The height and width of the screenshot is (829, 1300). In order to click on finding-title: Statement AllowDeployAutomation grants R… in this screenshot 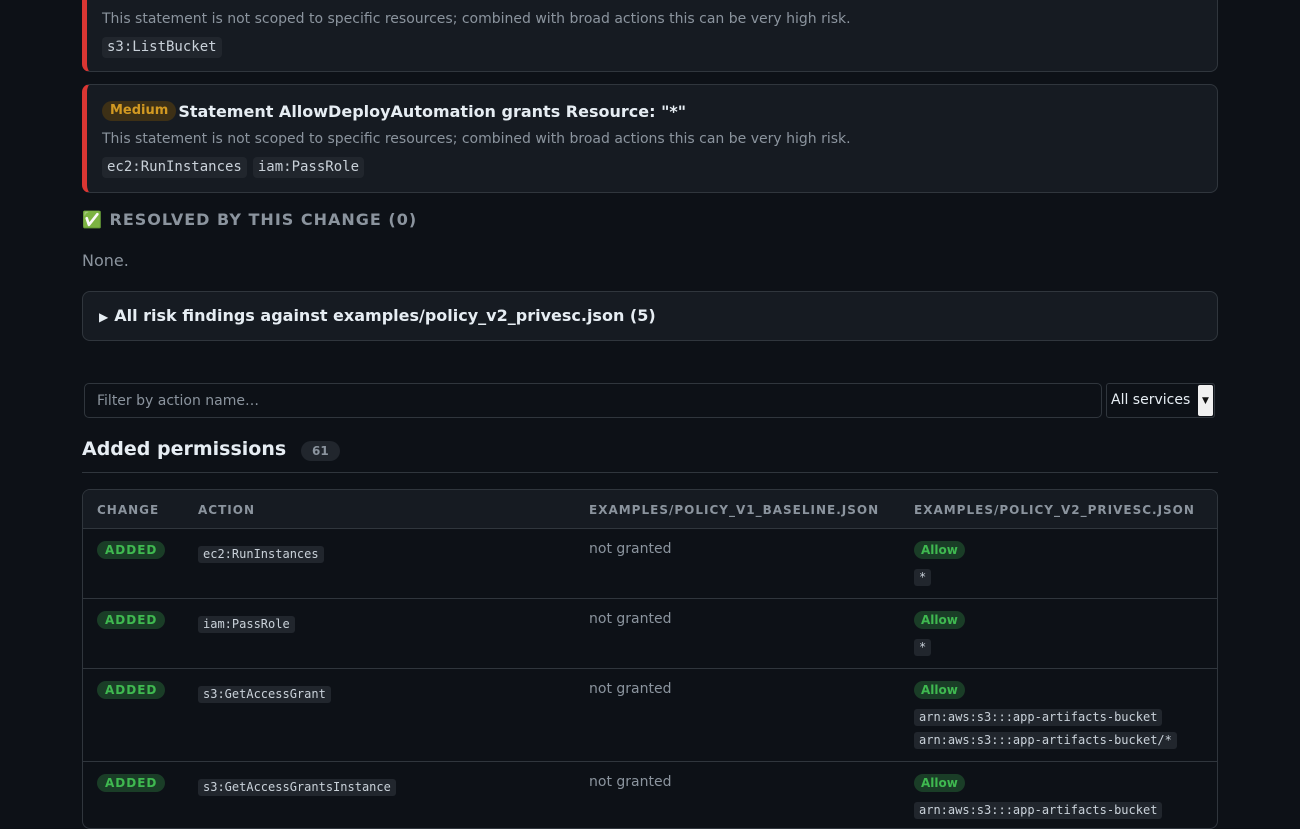, I will do `click(432, 111)`.